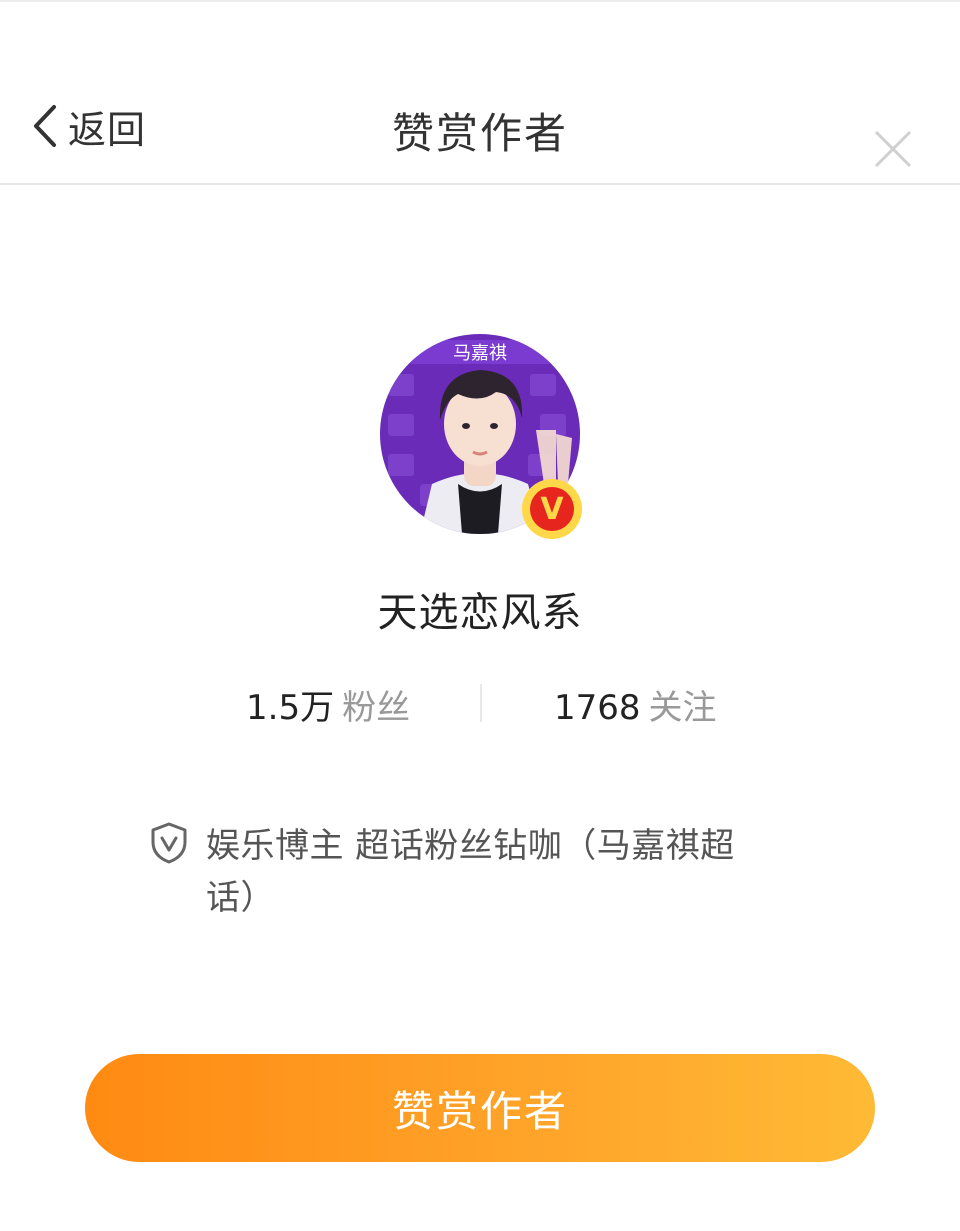 This screenshot has height=1231, width=960. I want to click on page-title: 赞赏作者, so click(479, 133).